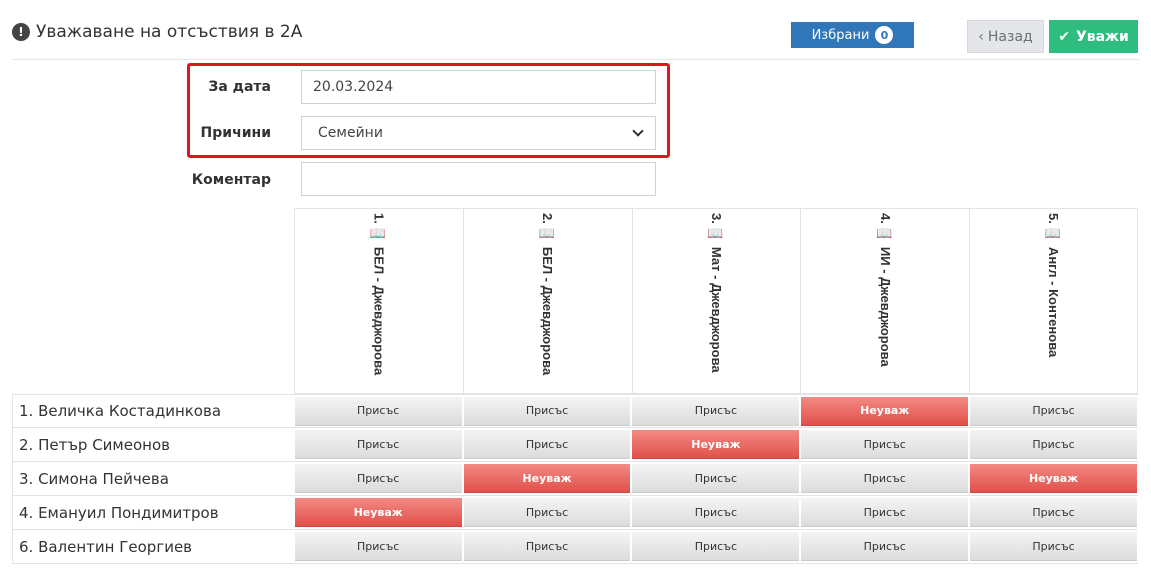 Image resolution: width=1151 pixels, height=578 pixels. Describe the element at coordinates (235, 133) in the screenshot. I see `reasons-label: Причини` at that location.